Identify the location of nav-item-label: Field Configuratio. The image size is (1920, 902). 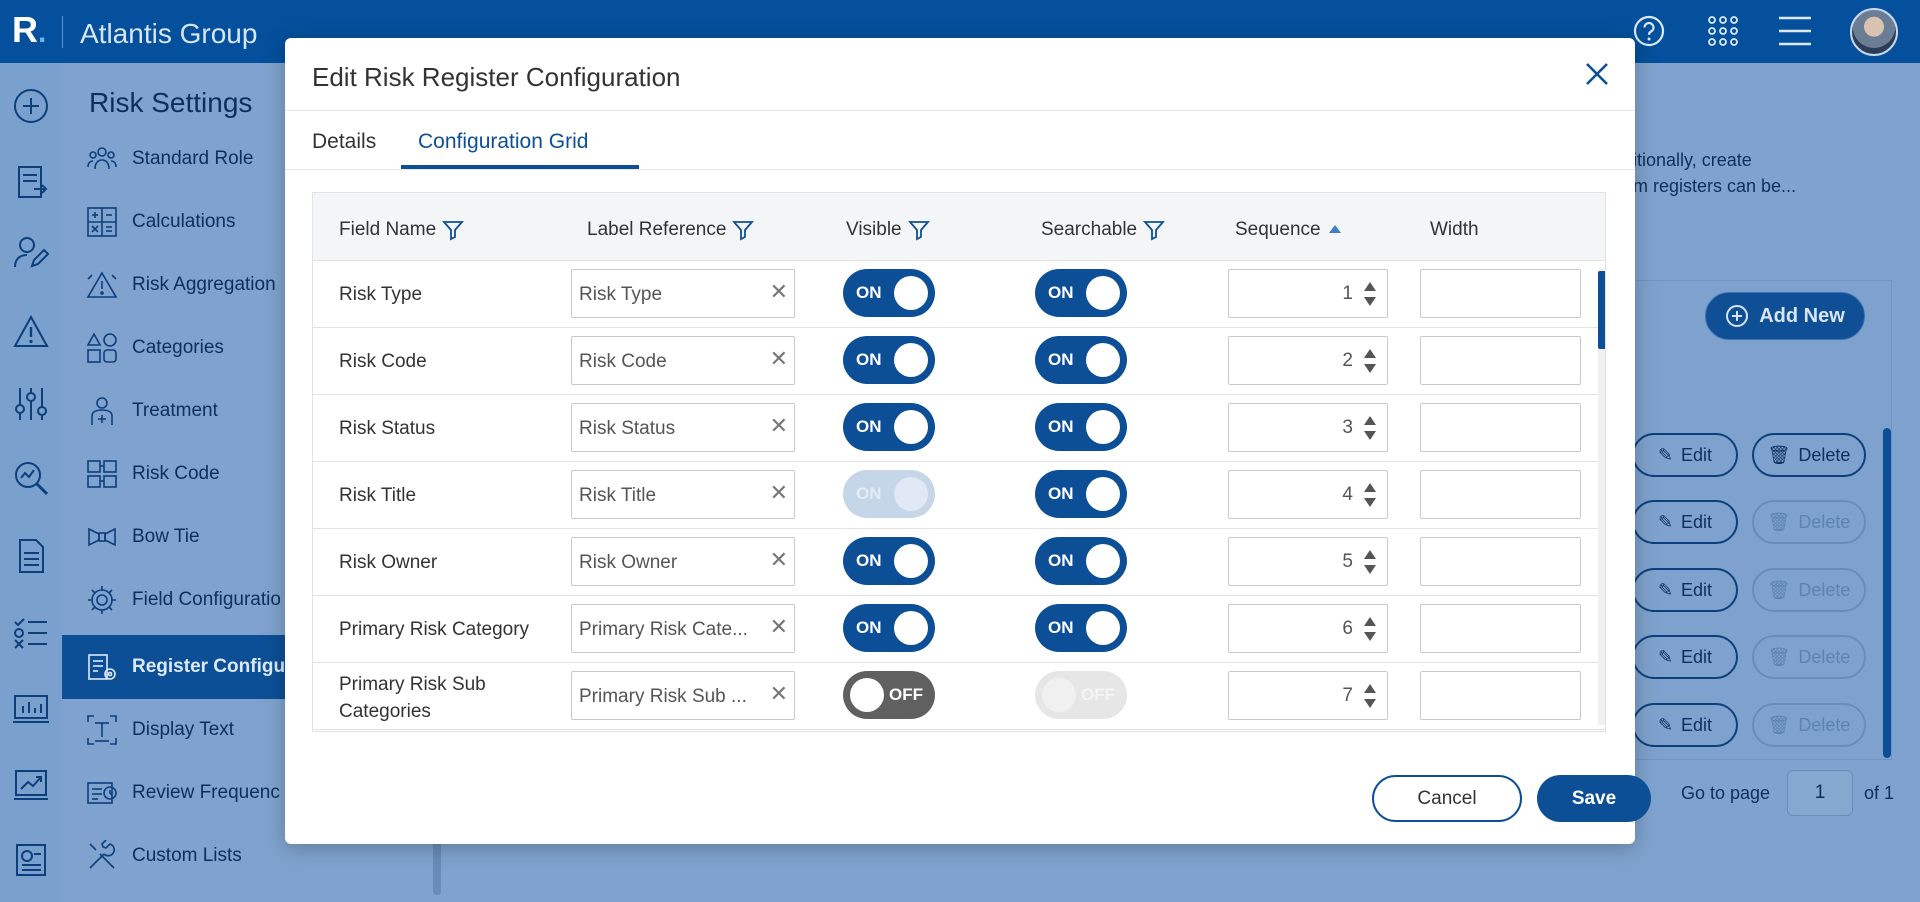
(206, 599).